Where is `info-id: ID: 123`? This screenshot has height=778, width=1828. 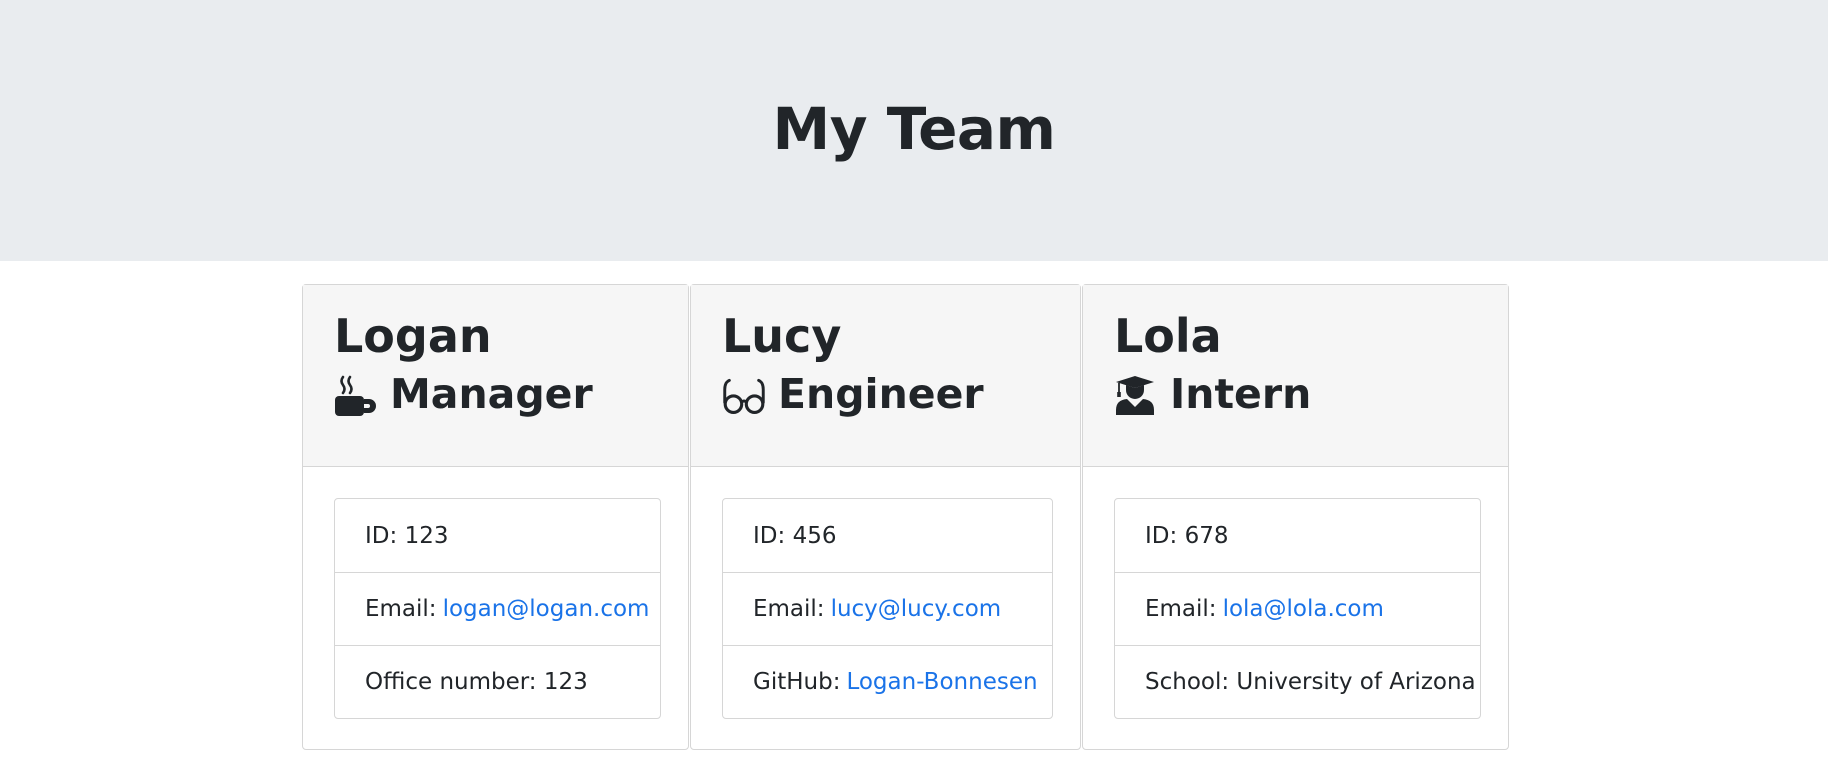
info-id: ID: 123 is located at coordinates (497, 535).